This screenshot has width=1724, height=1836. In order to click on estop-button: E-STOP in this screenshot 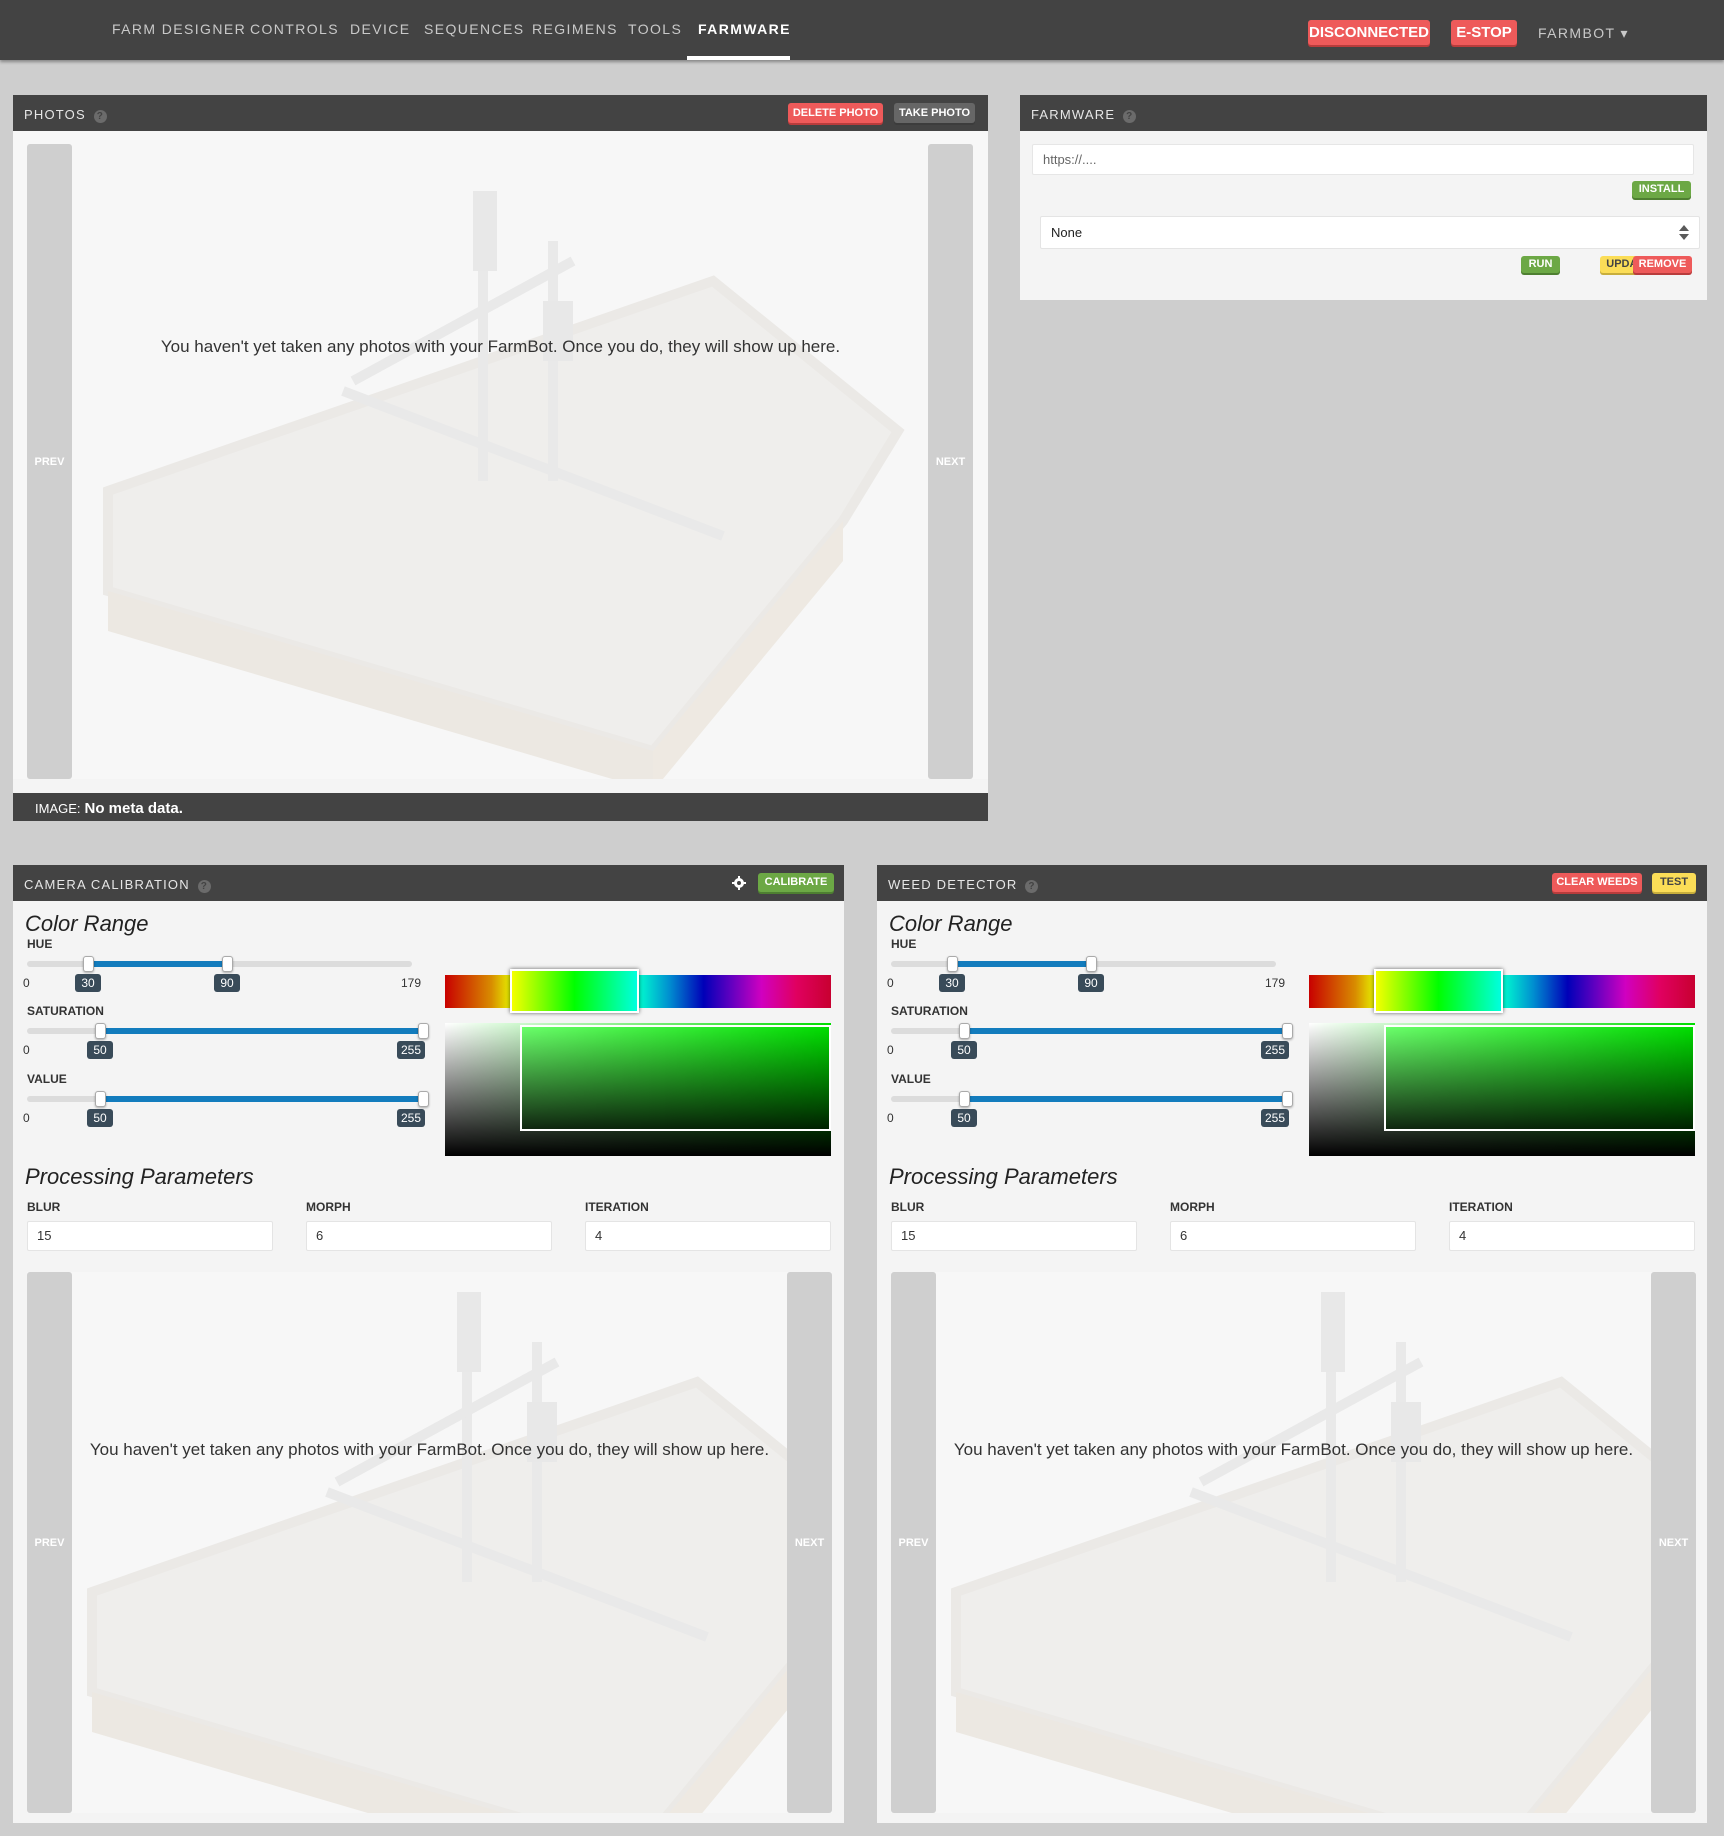, I will do `click(1484, 32)`.